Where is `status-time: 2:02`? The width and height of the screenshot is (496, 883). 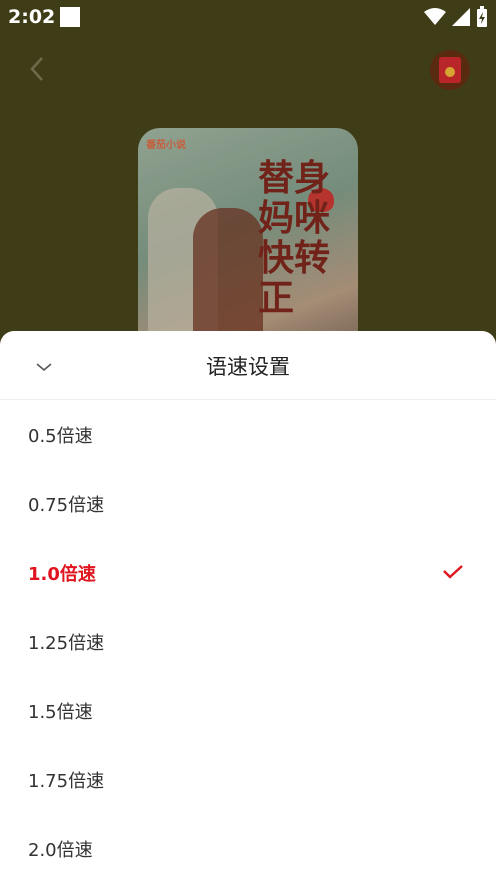
status-time: 2:02 is located at coordinates (32, 17).